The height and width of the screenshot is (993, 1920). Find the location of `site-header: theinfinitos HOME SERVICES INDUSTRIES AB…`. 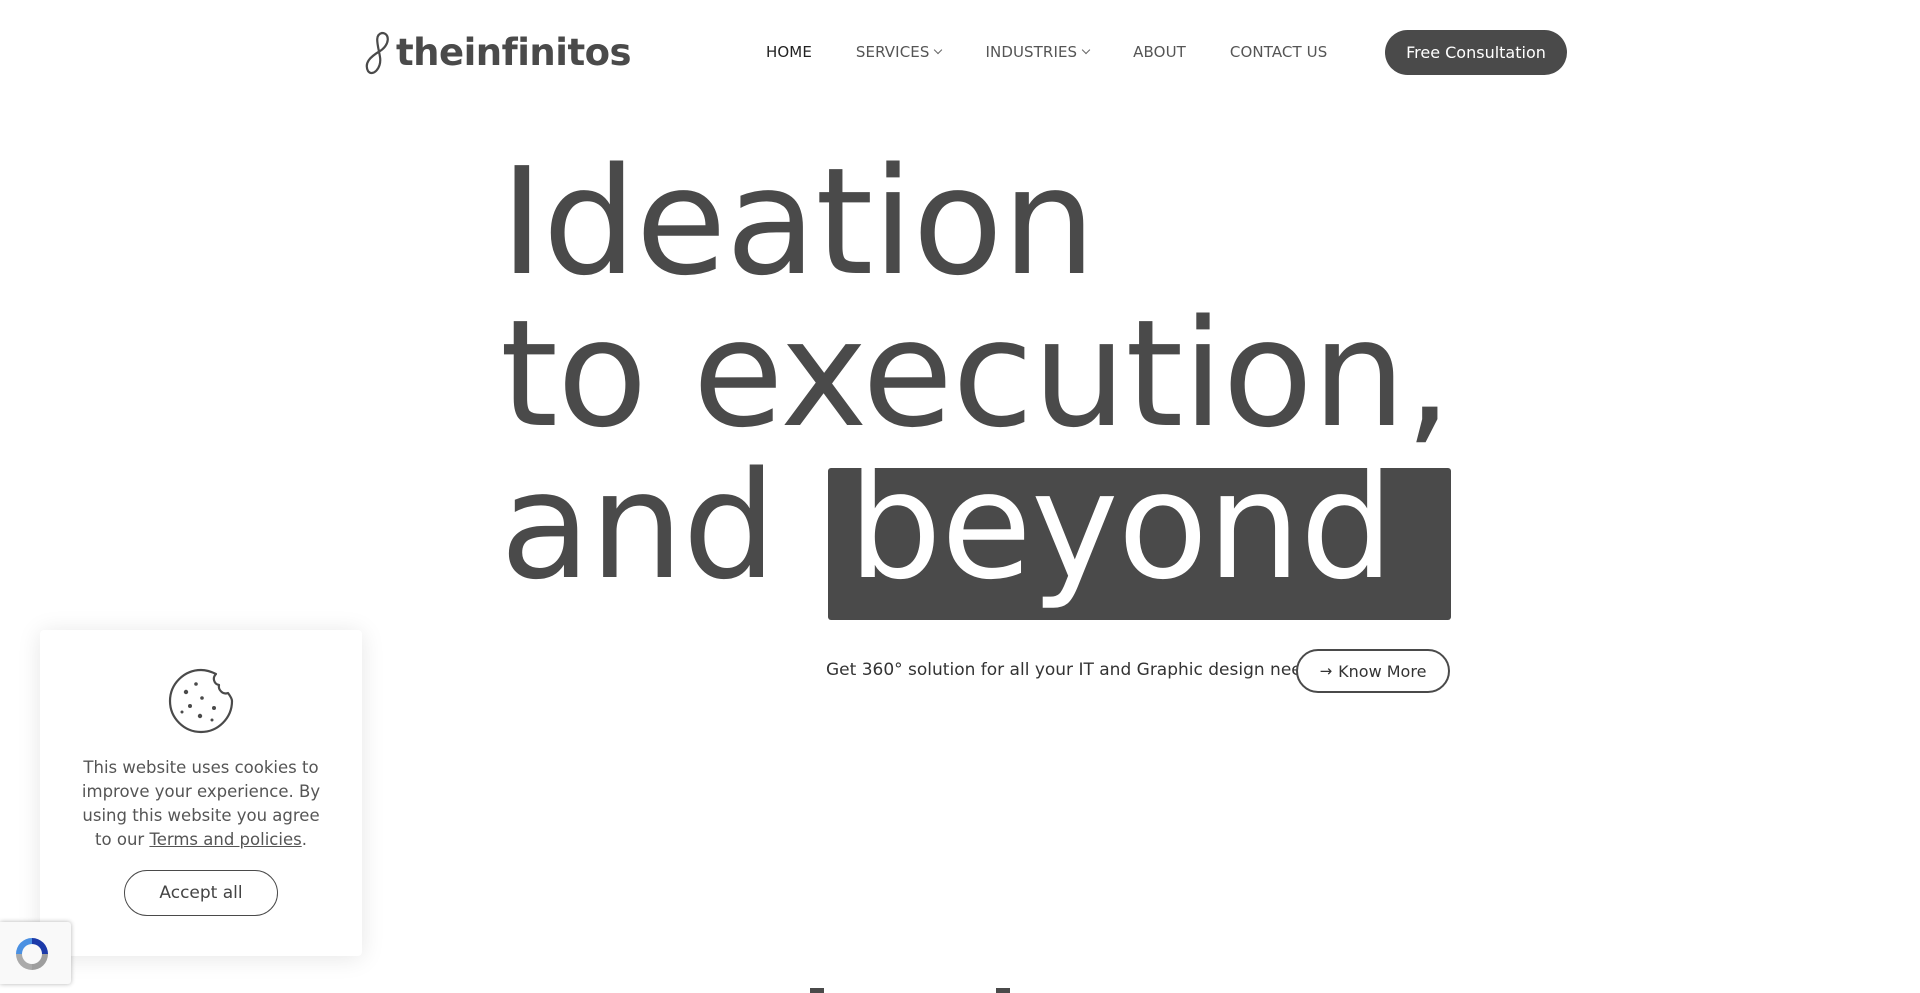

site-header: theinfinitos HOME SERVICES INDUSTRIES AB… is located at coordinates (960, 52).